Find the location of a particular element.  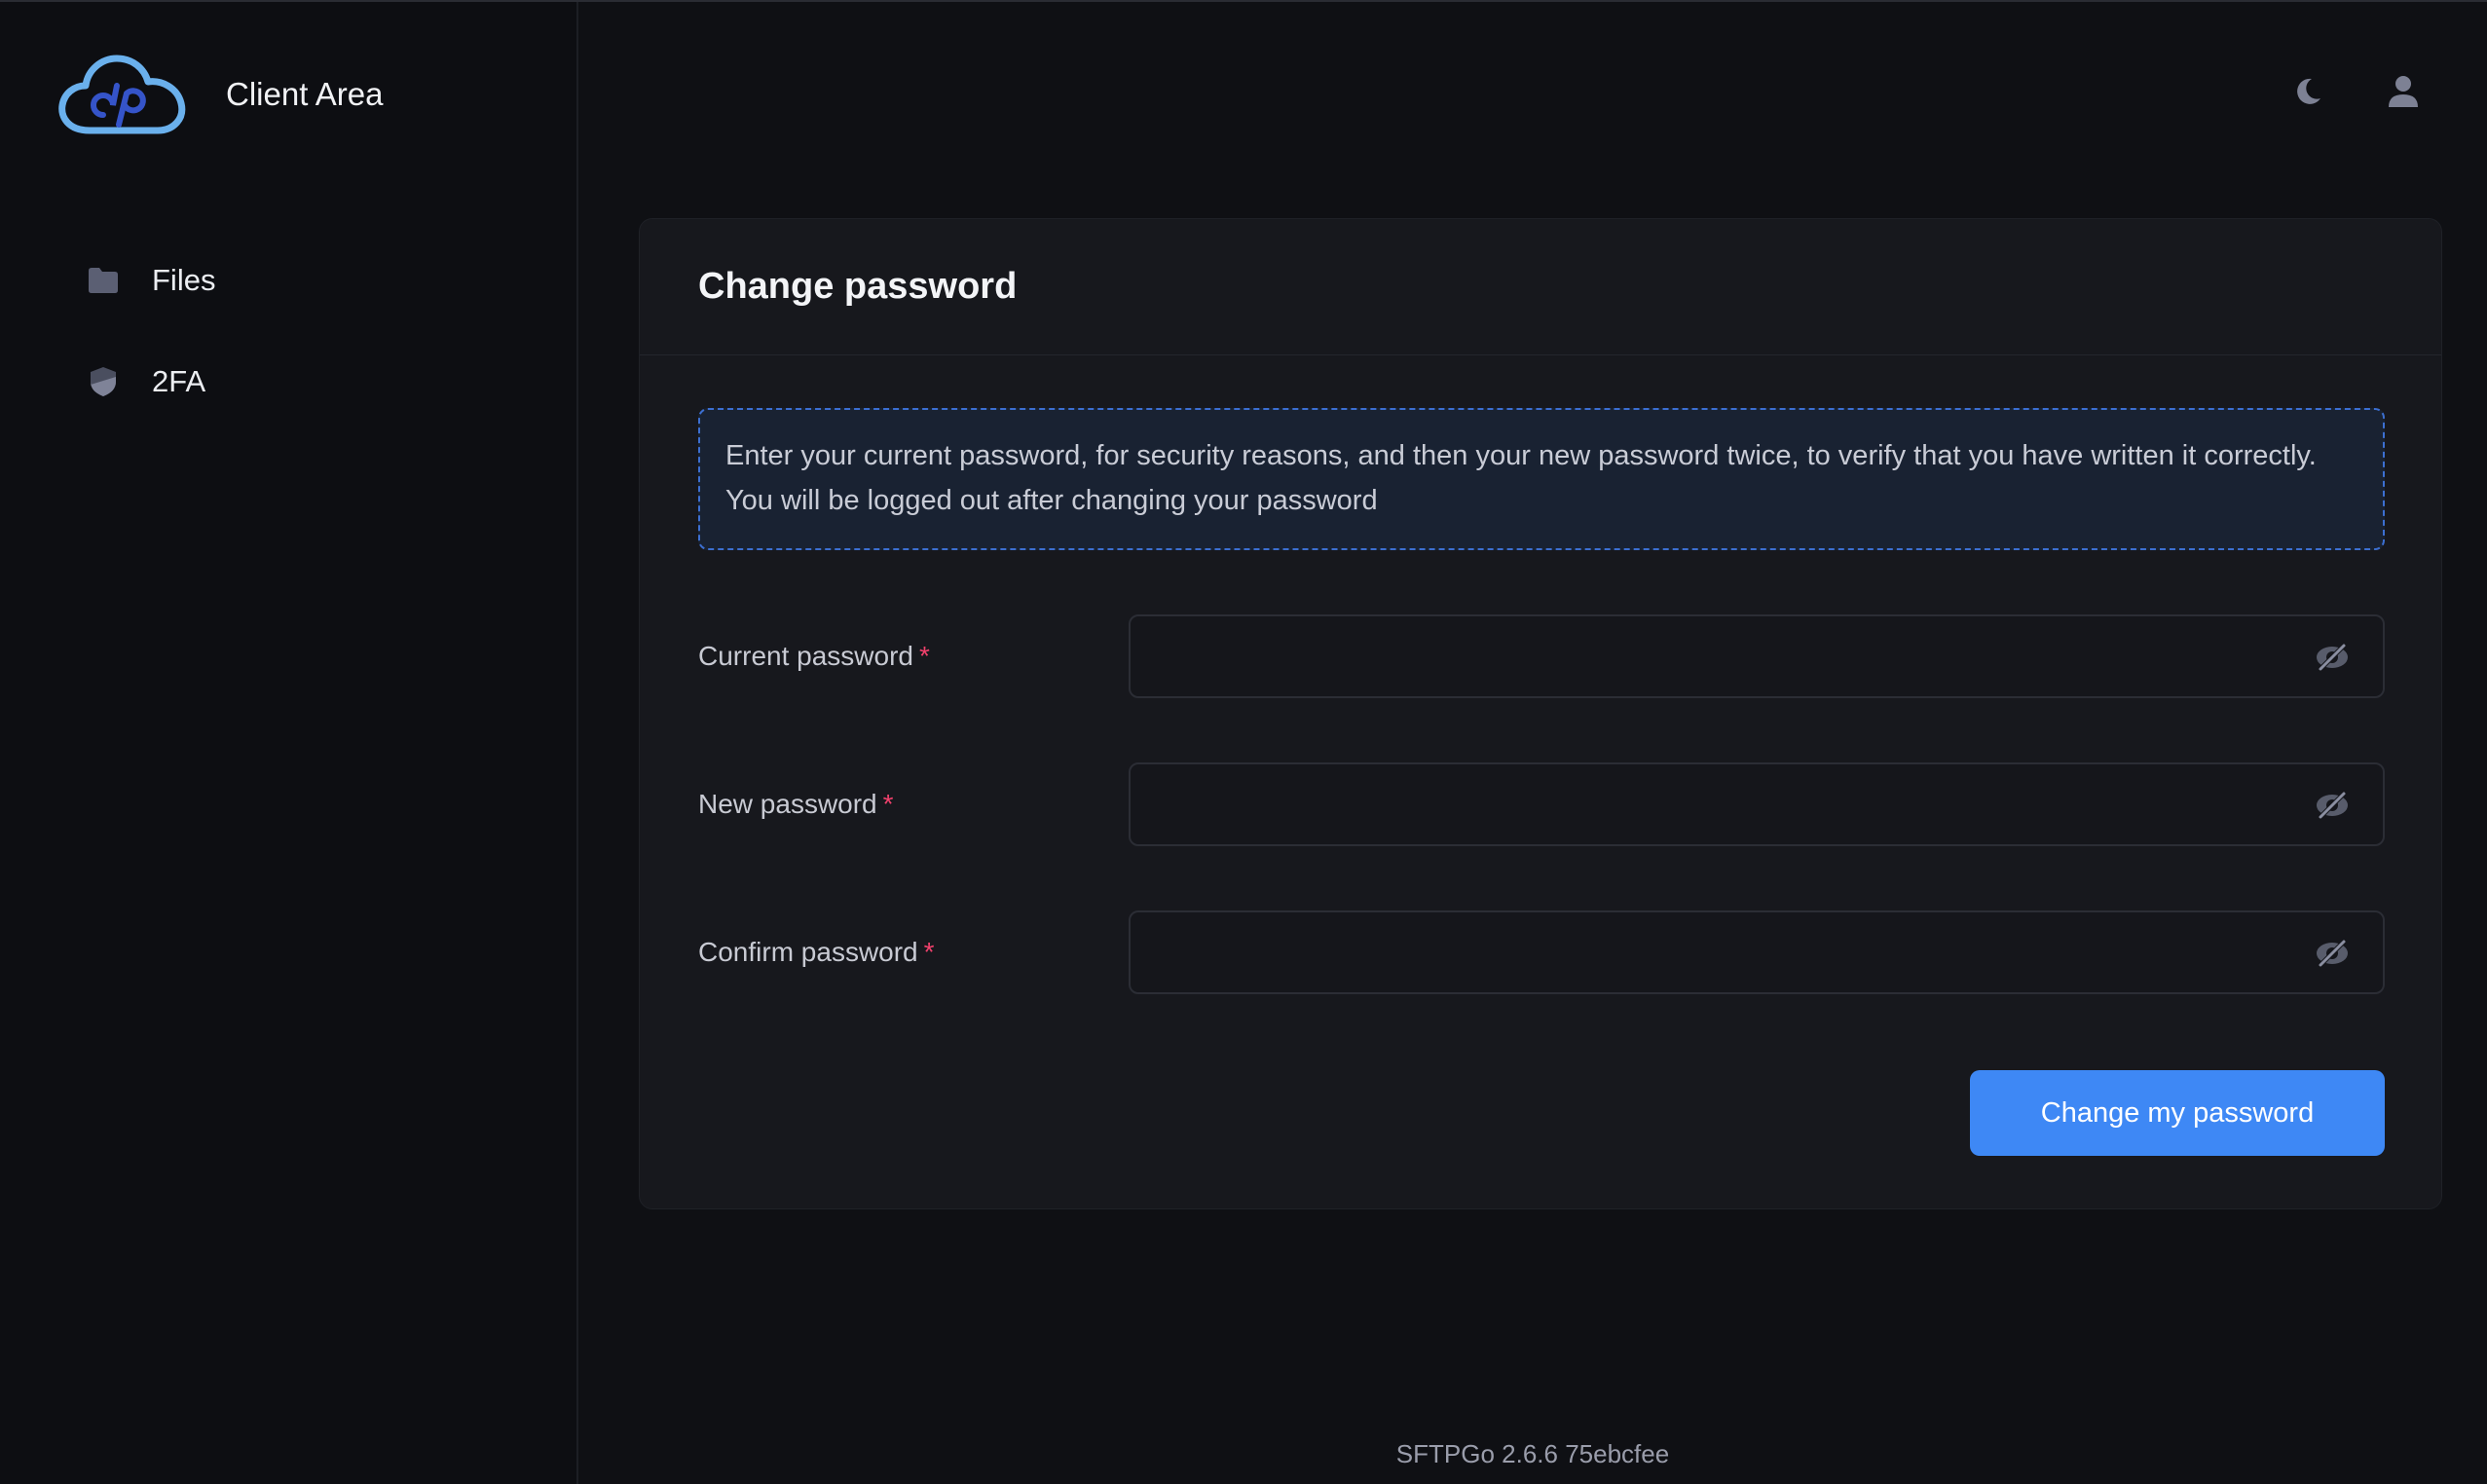

sidebar-item-label: Files is located at coordinates (184, 280).